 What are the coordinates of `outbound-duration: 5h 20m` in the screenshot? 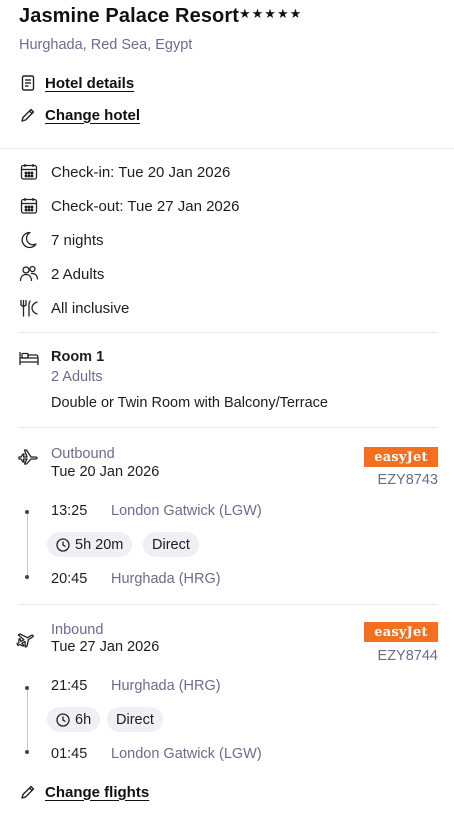 It's located at (99, 544).